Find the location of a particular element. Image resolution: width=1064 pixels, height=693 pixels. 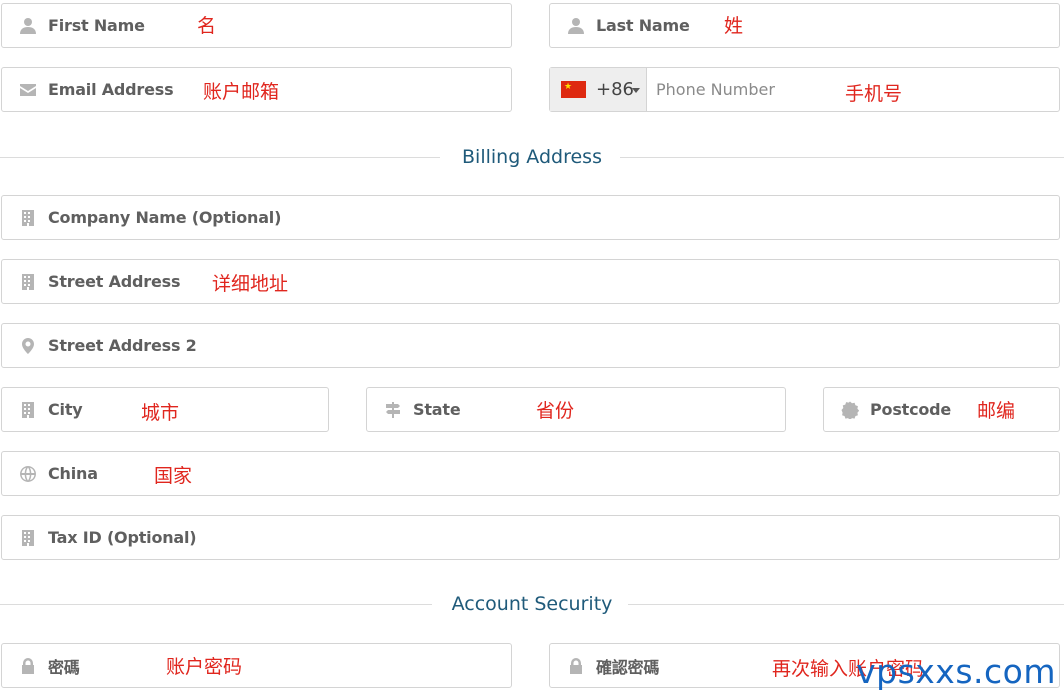

billing-section-header: Billing Address is located at coordinates (532, 157).